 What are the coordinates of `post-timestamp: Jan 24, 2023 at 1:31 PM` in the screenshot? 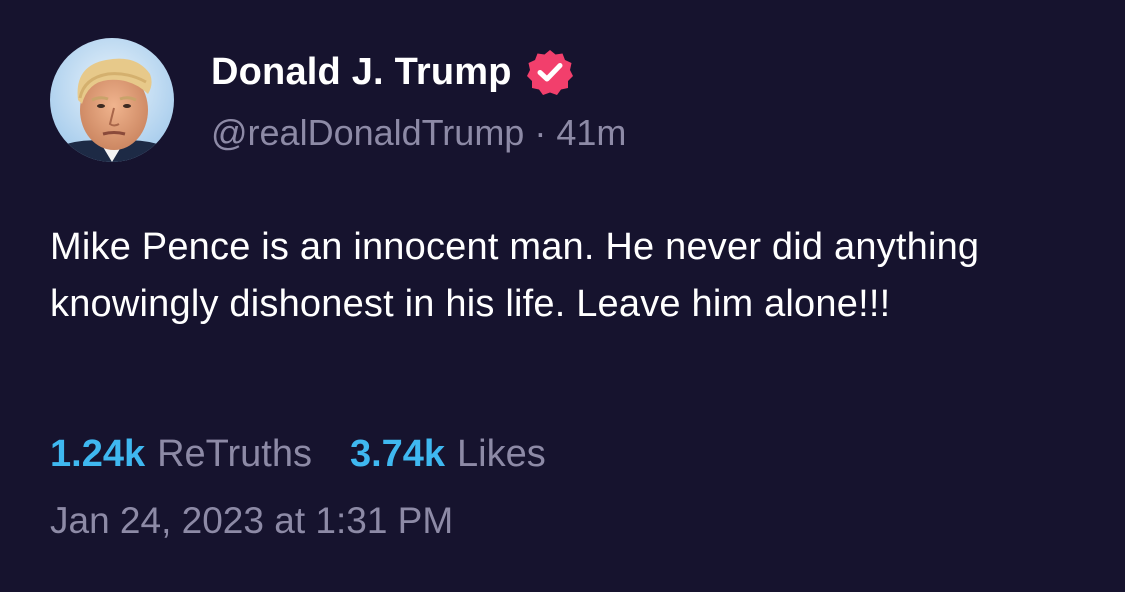 It's located at (252, 520).